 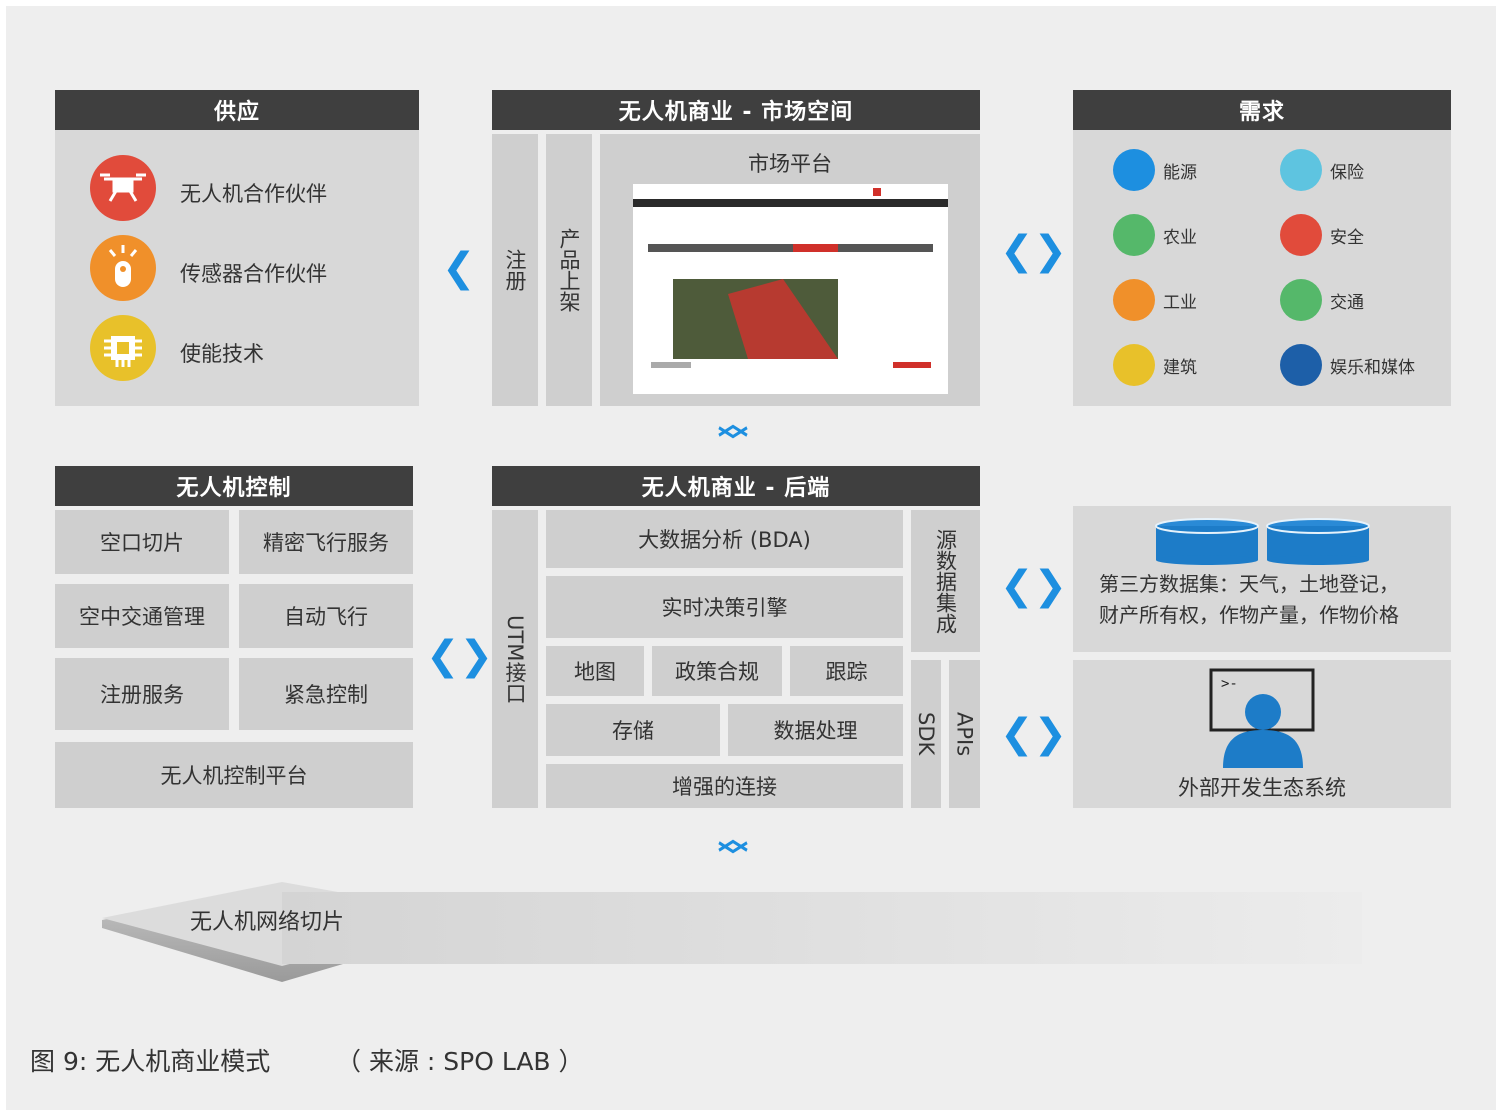 What do you see at coordinates (237, 110) in the screenshot?
I see `supply-title: 供应` at bounding box center [237, 110].